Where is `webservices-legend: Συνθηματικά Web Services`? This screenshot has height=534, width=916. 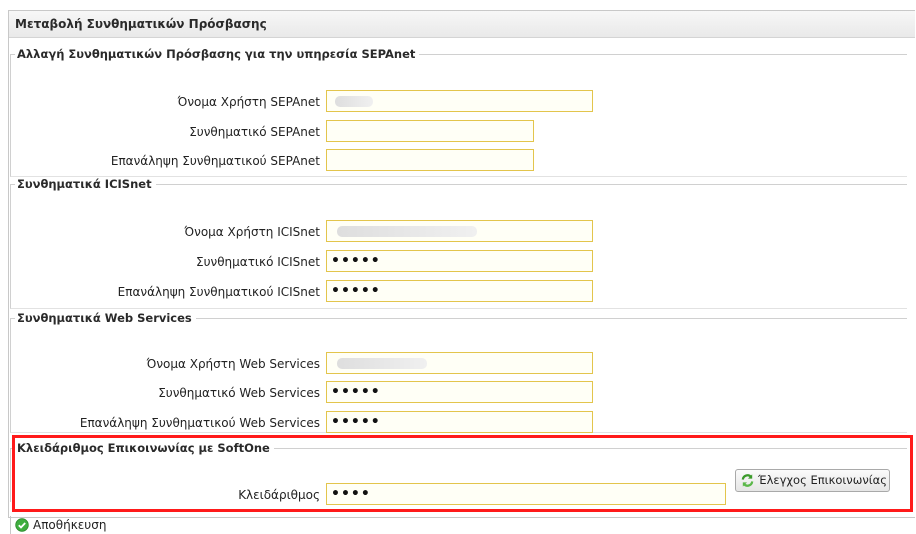 webservices-legend: Συνθηματικά Web Services is located at coordinates (104, 318).